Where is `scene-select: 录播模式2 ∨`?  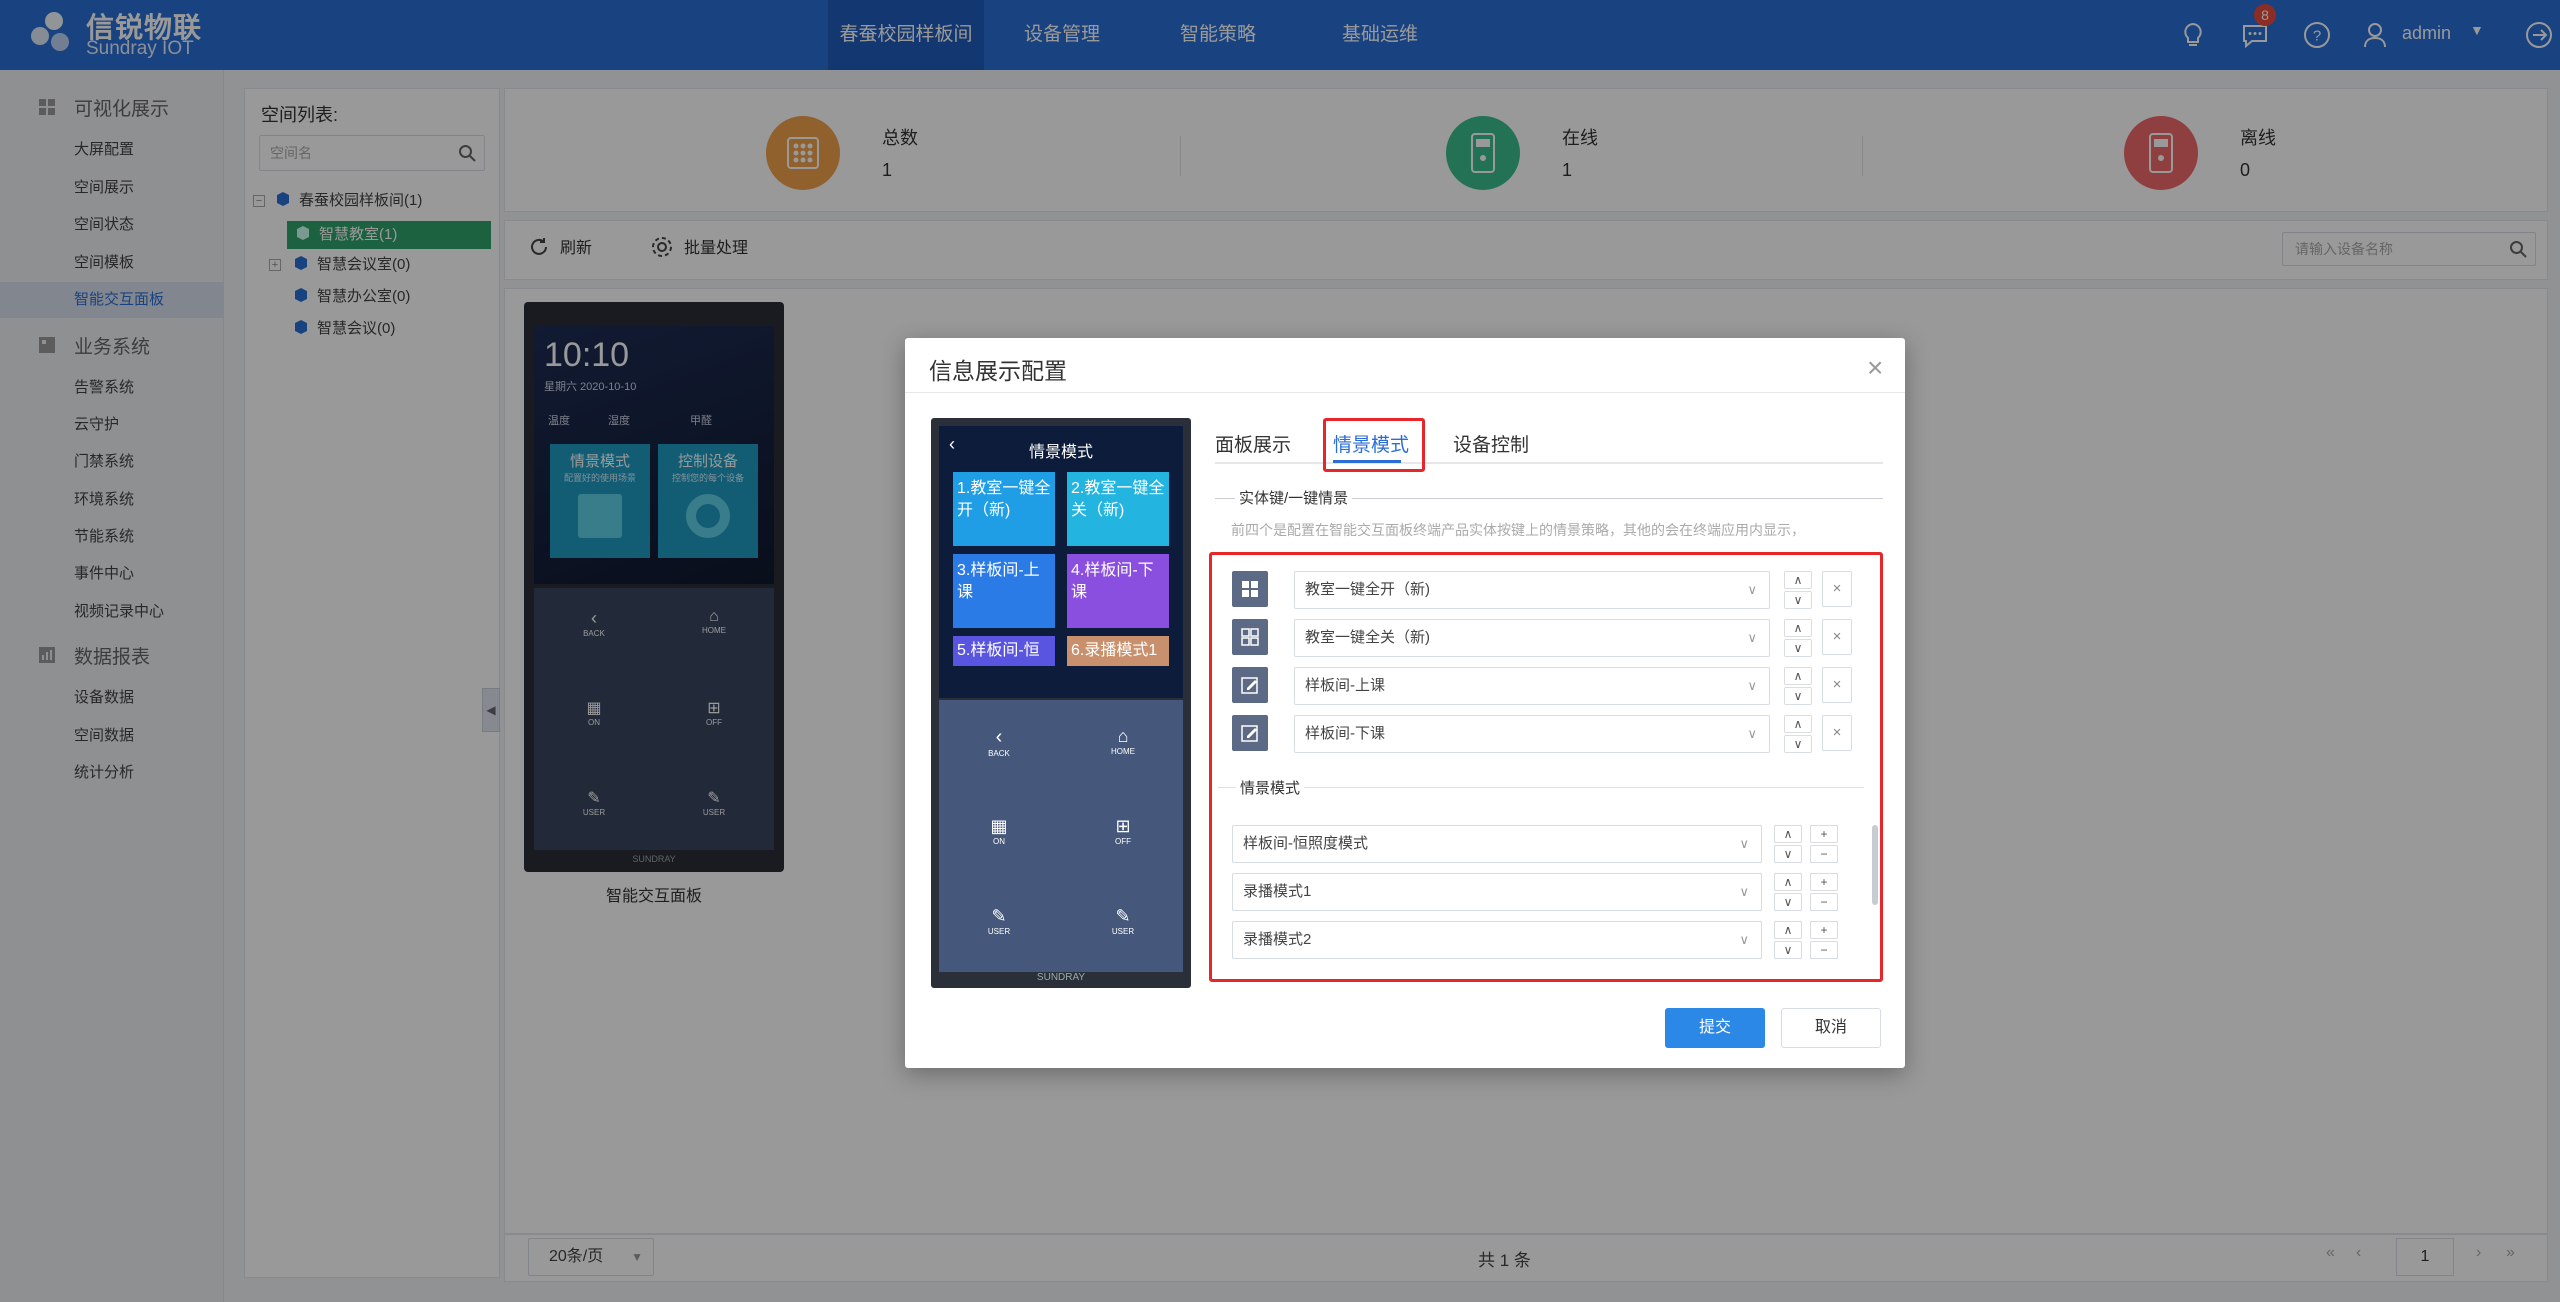
scene-select: 录播模式2 ∨ is located at coordinates (1497, 940).